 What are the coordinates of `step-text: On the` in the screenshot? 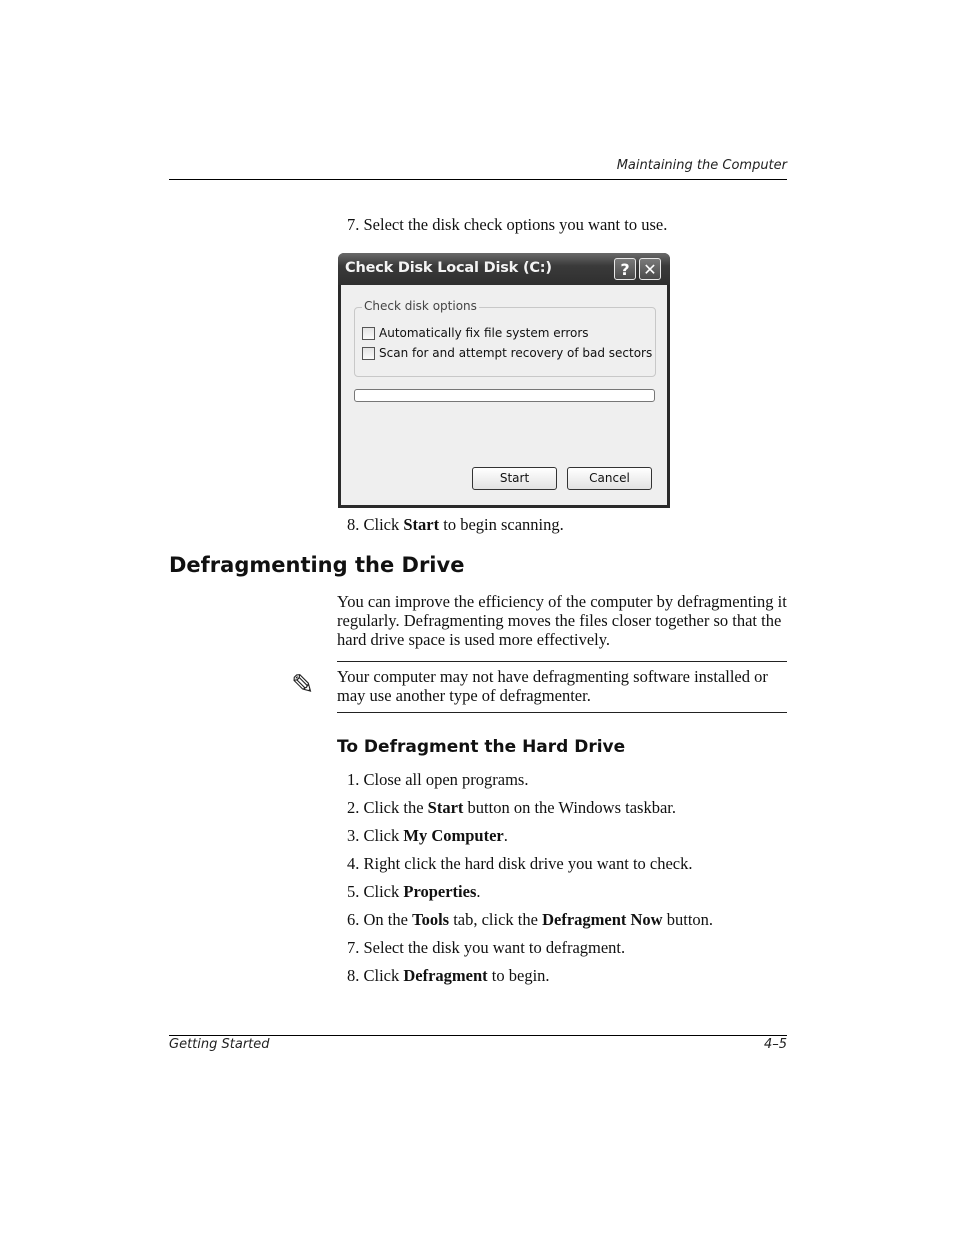 It's located at (388, 919).